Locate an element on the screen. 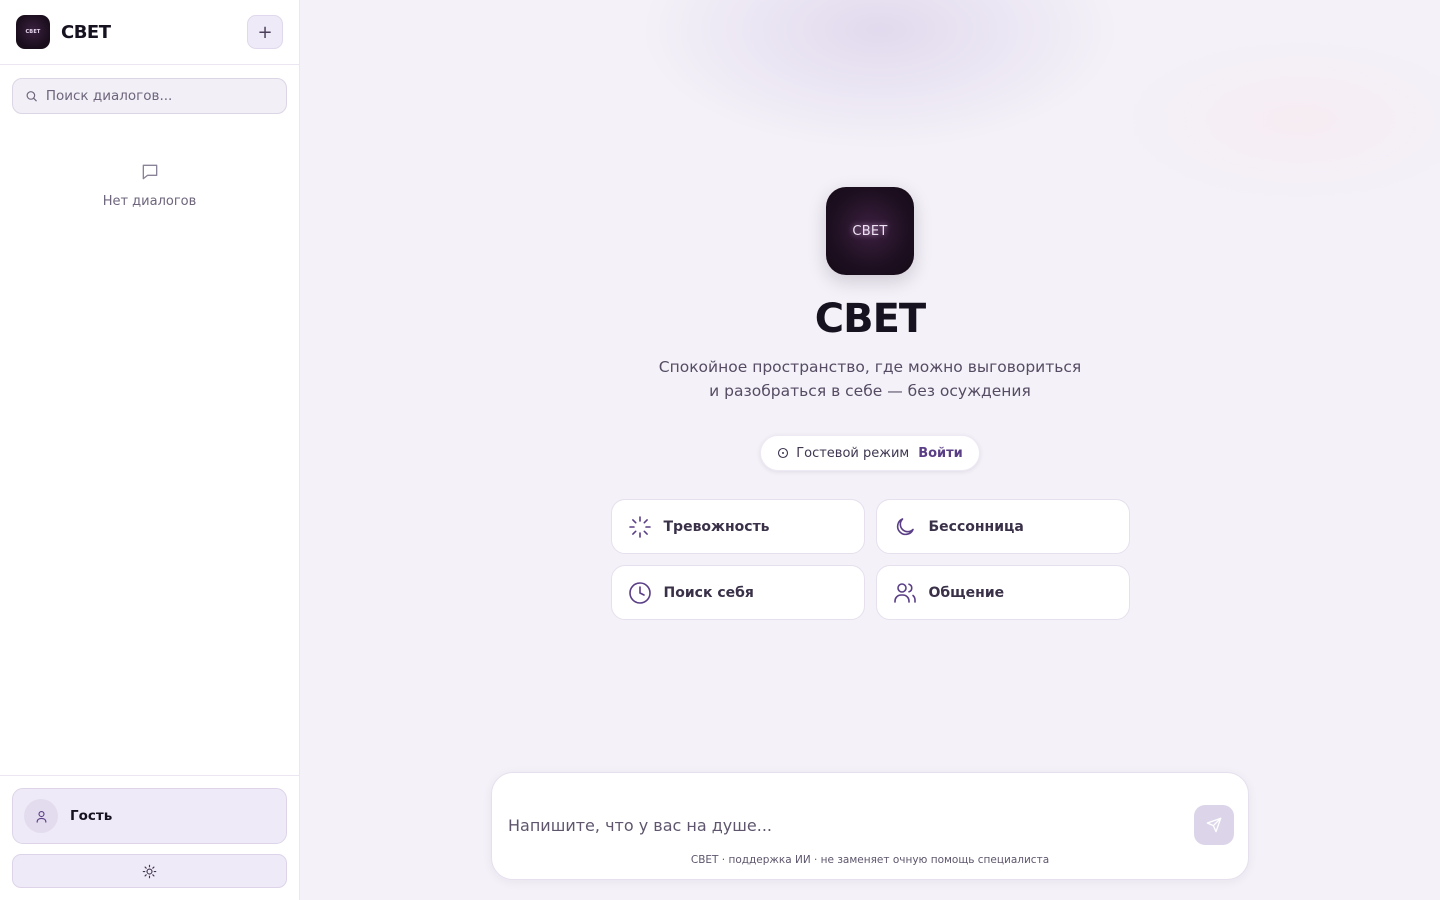  plus-icon: + is located at coordinates (265, 32).